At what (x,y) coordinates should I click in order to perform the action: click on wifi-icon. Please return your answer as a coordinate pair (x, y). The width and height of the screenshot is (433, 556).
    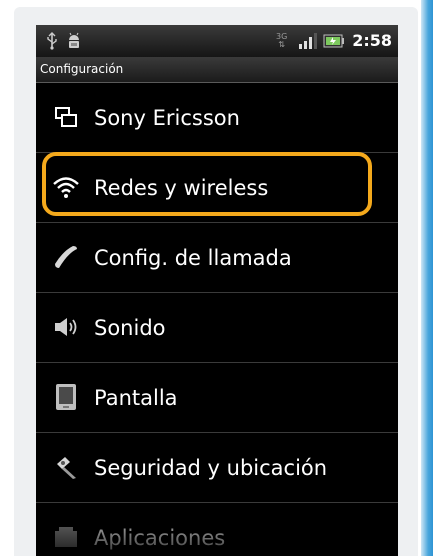
    Looking at the image, I should click on (66, 187).